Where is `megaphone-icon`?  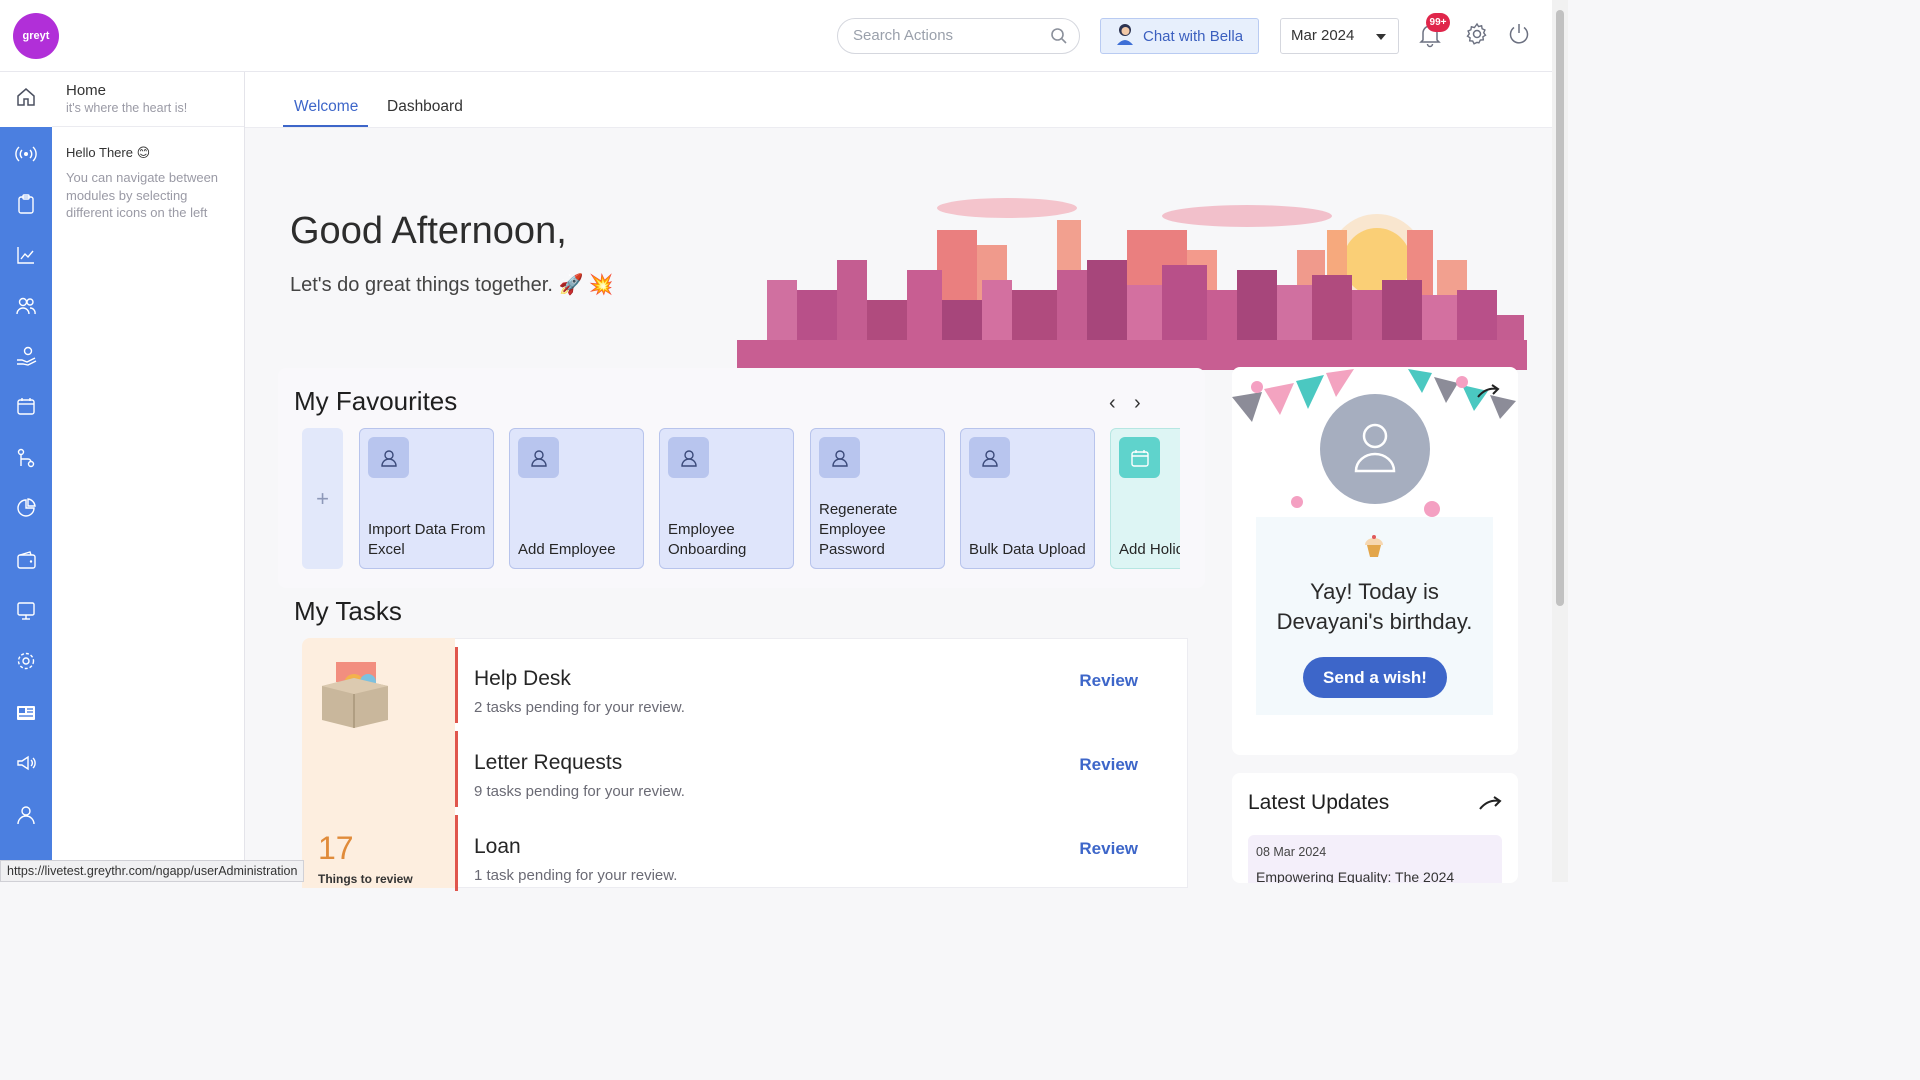
megaphone-icon is located at coordinates (26, 763).